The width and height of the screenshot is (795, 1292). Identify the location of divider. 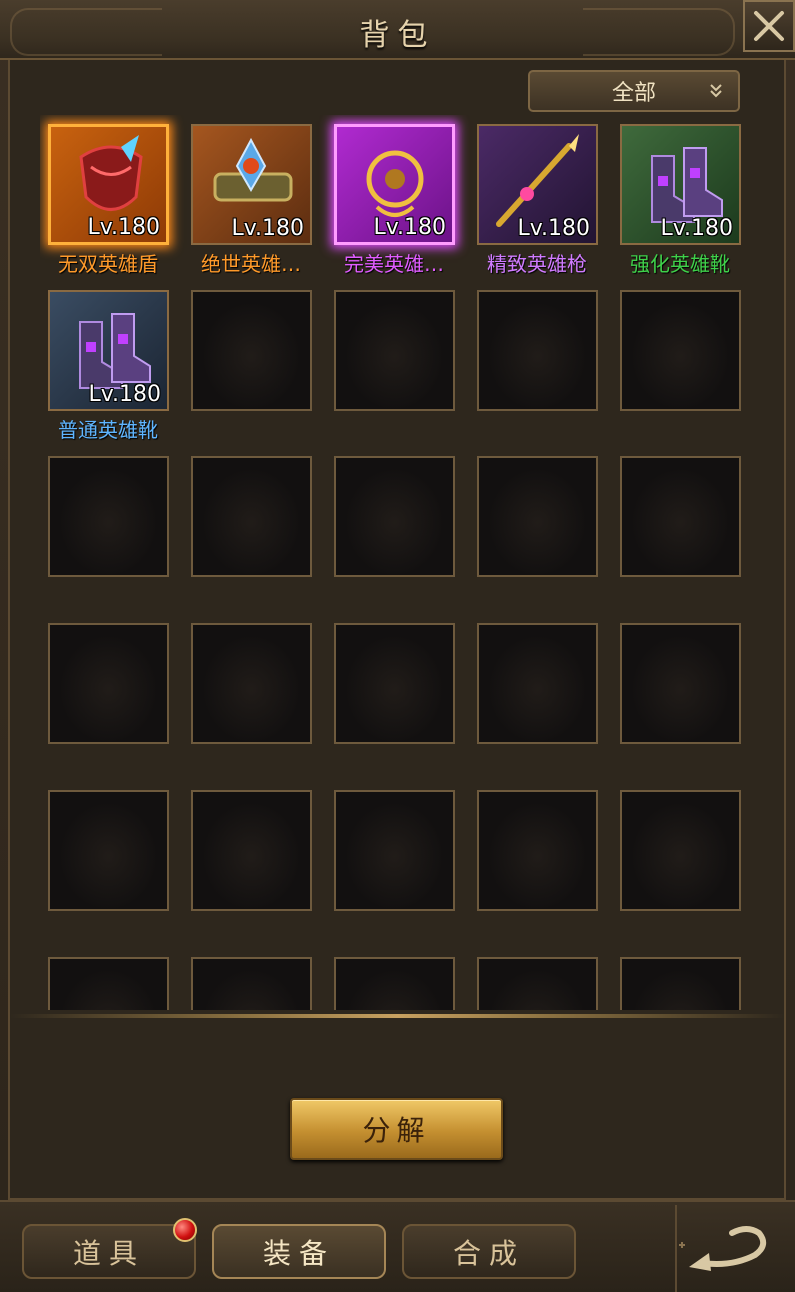
(397, 1016).